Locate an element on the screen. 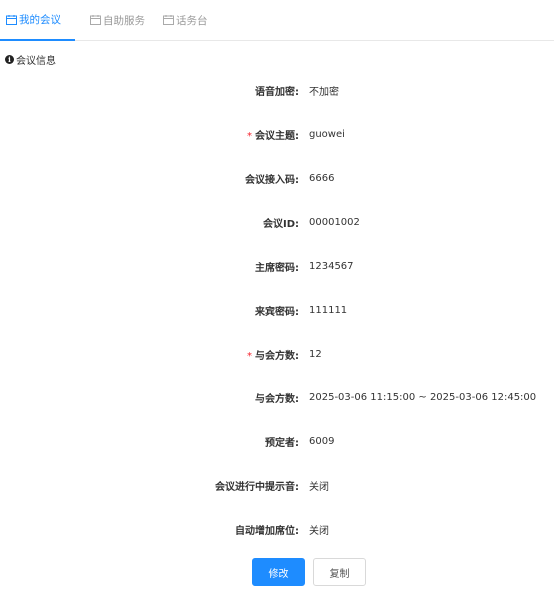  tab-label: 自助服务 is located at coordinates (124, 20).